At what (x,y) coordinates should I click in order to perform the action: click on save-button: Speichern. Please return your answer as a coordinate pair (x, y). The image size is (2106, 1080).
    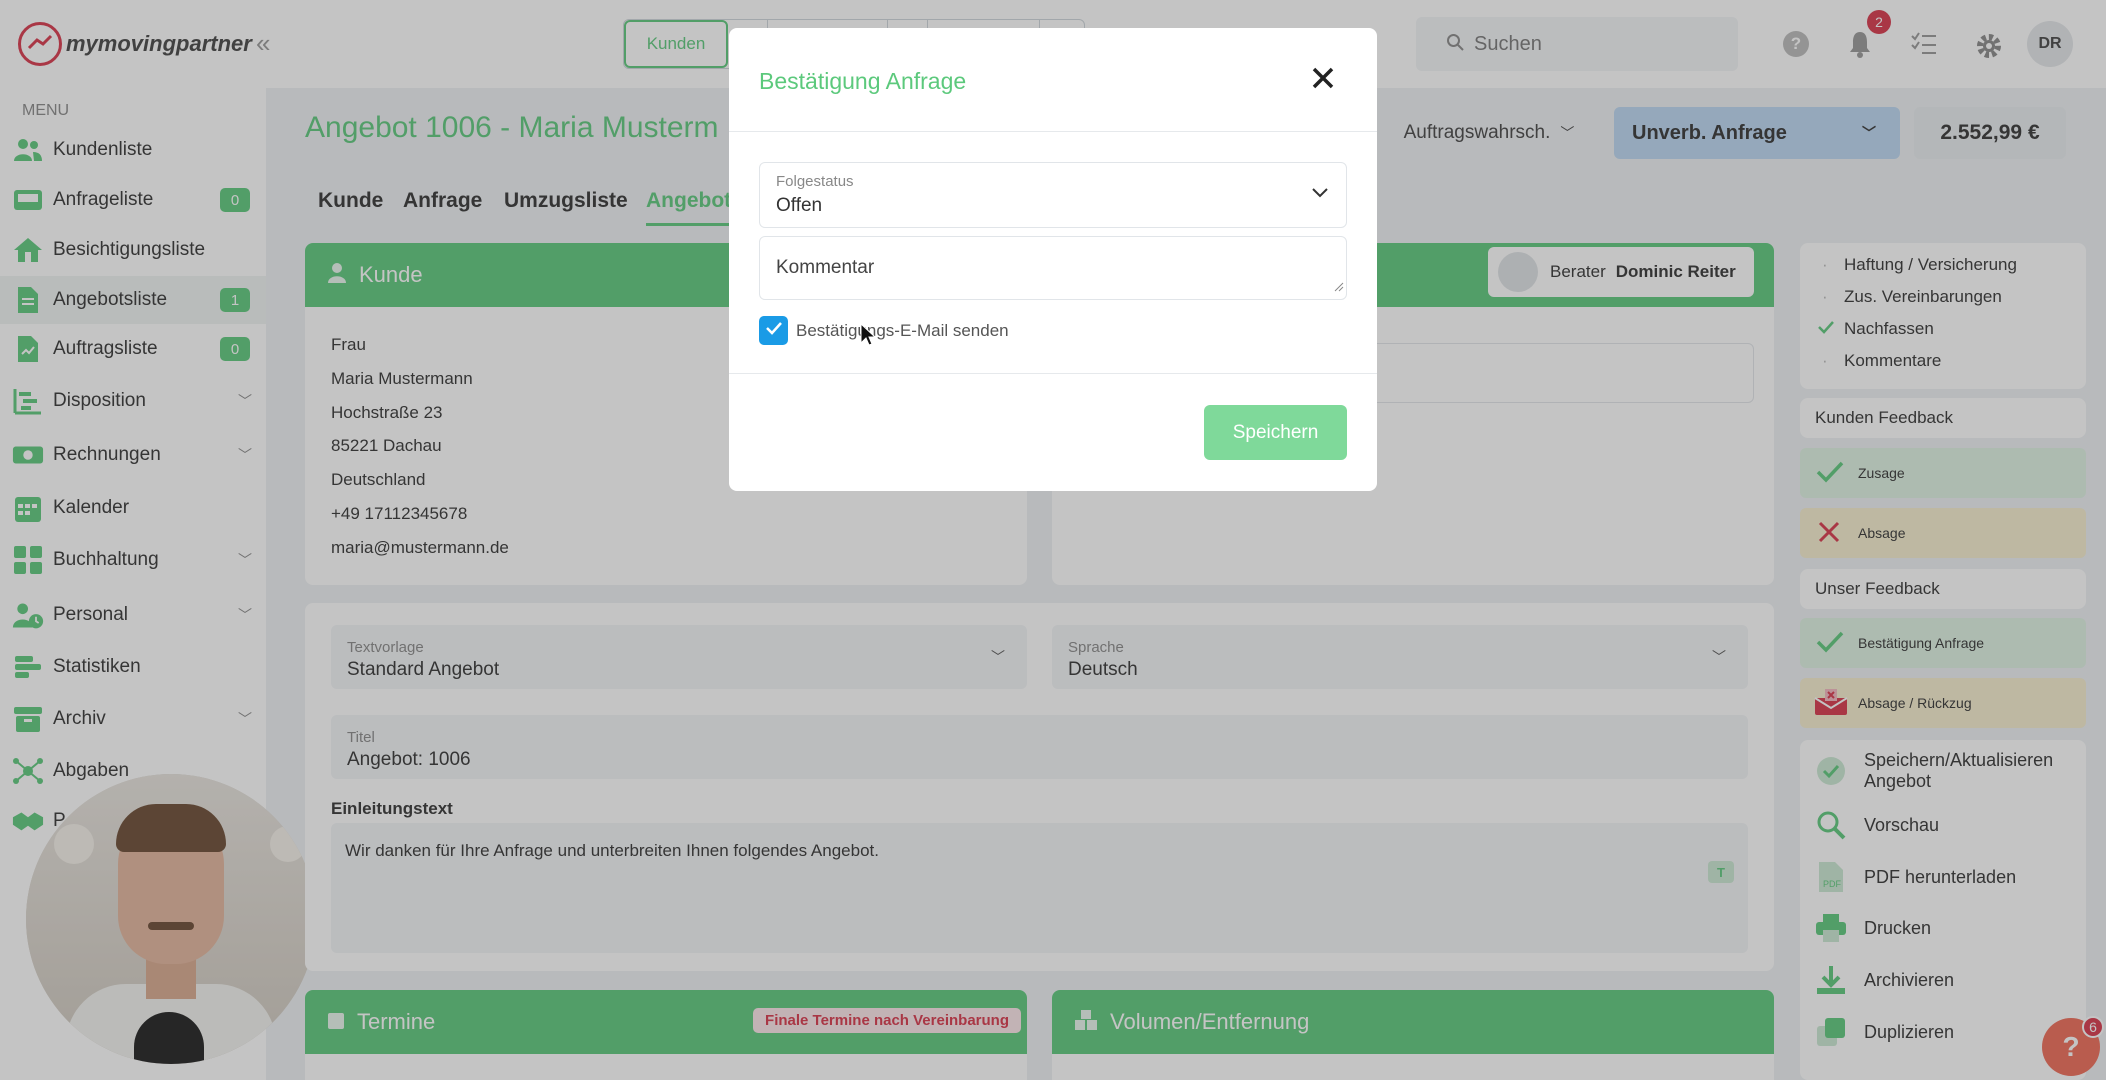
    Looking at the image, I should click on (1275, 432).